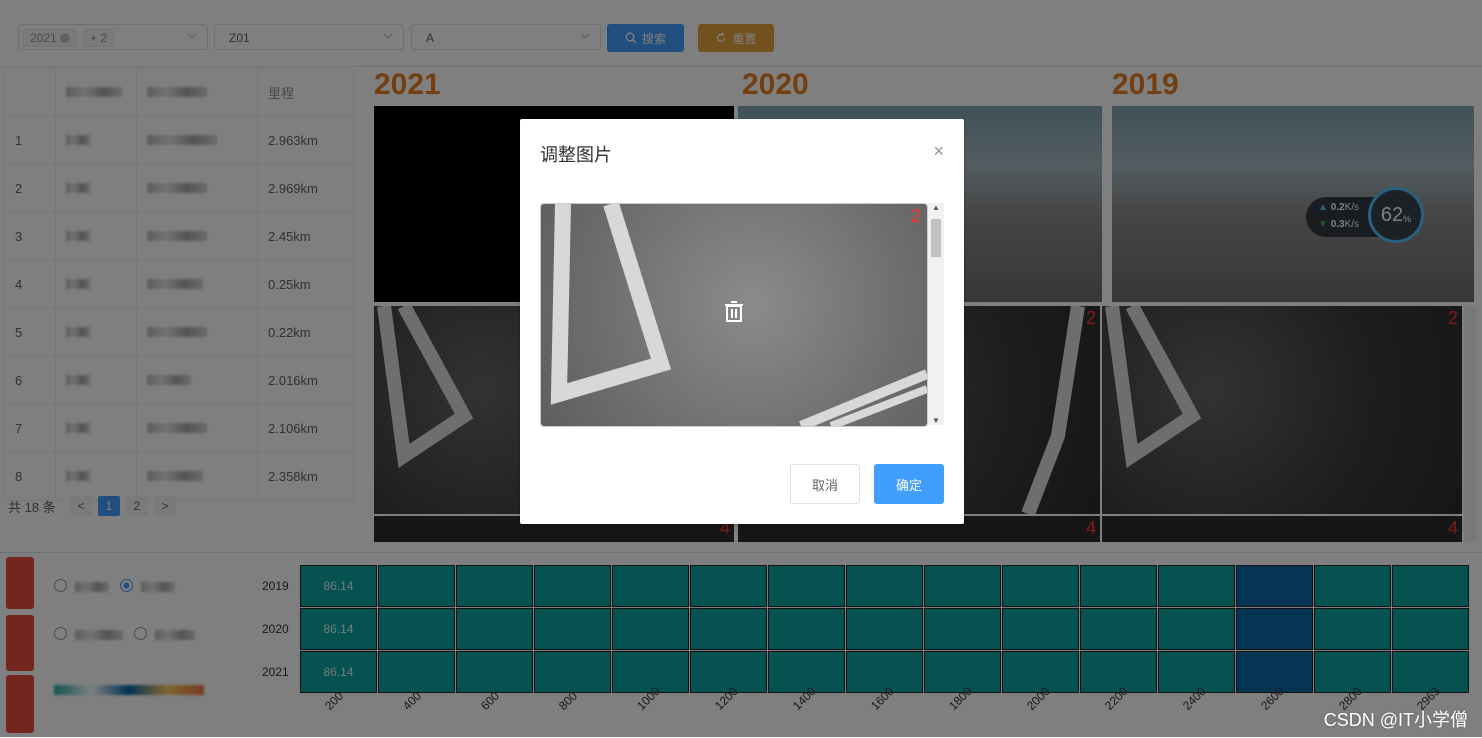  What do you see at coordinates (936, 207) in the screenshot?
I see `scroll-up-icon: ▲` at bounding box center [936, 207].